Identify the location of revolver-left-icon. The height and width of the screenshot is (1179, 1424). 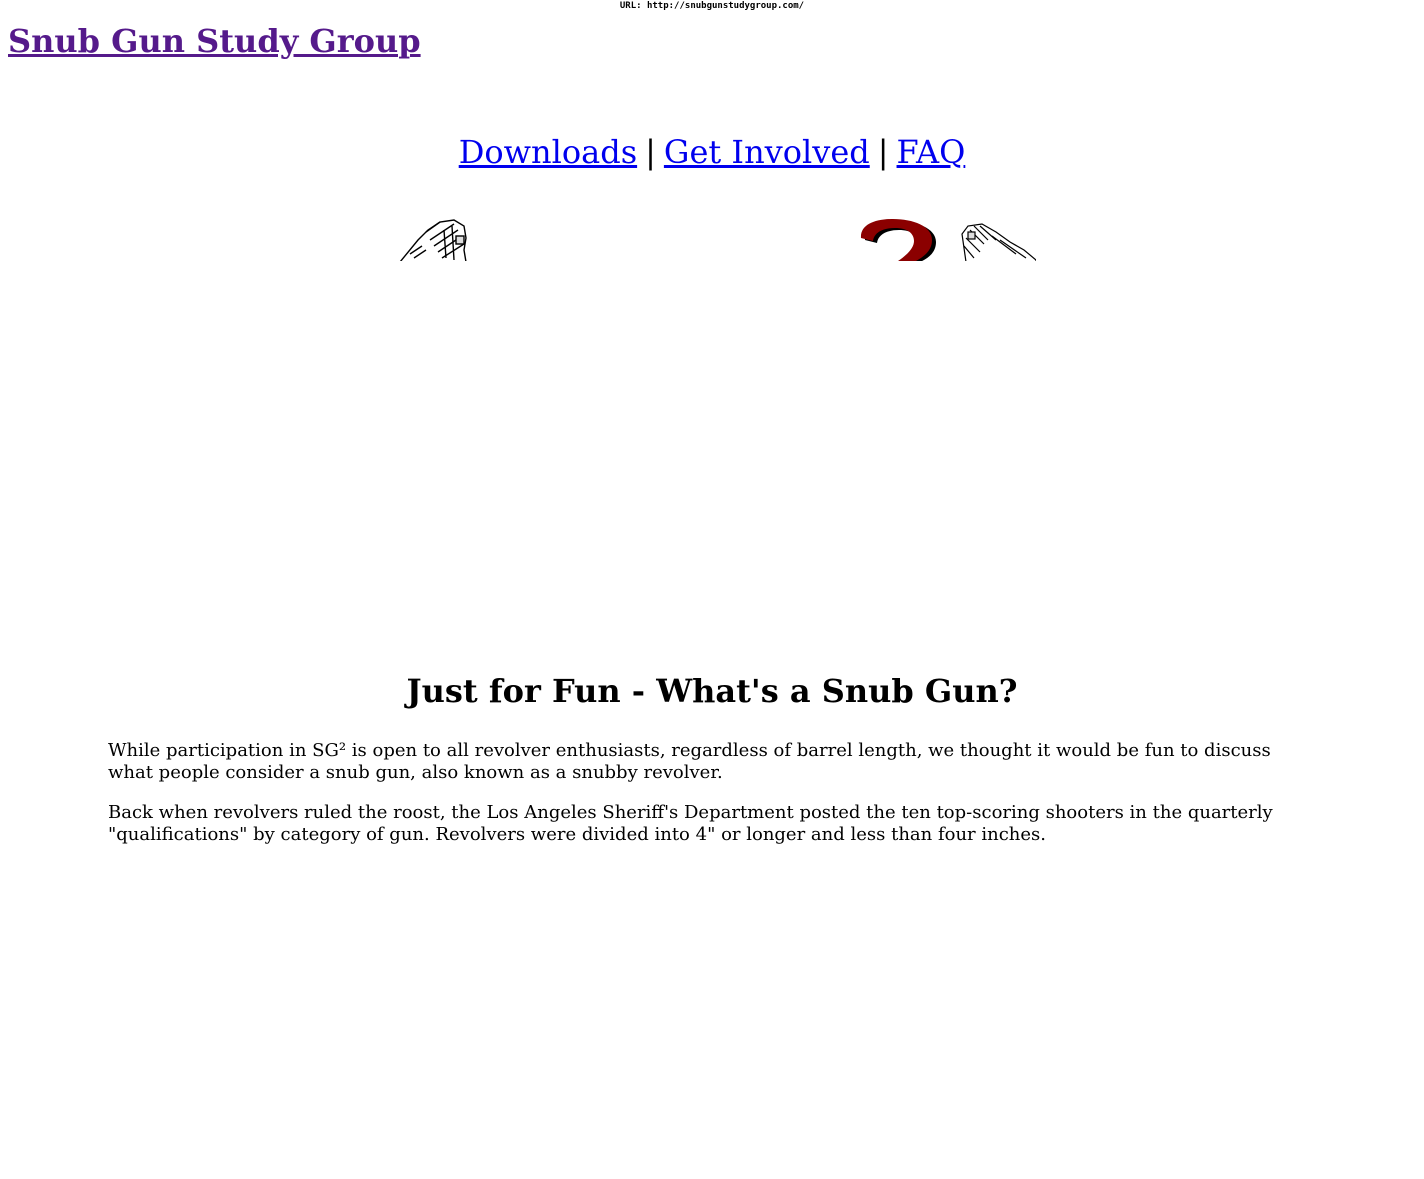
(433, 240).